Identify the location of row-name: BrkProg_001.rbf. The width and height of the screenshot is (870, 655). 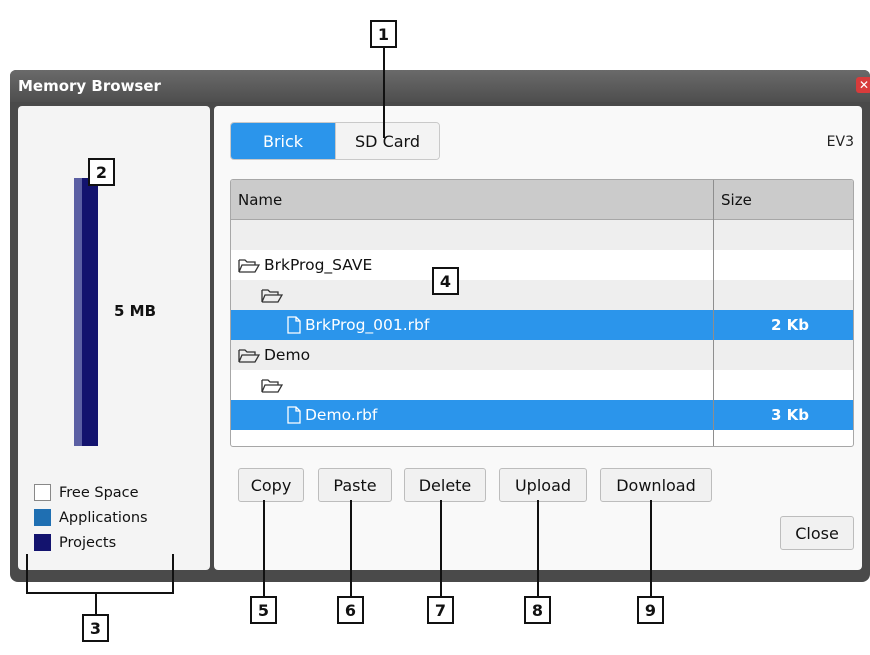
(358, 325).